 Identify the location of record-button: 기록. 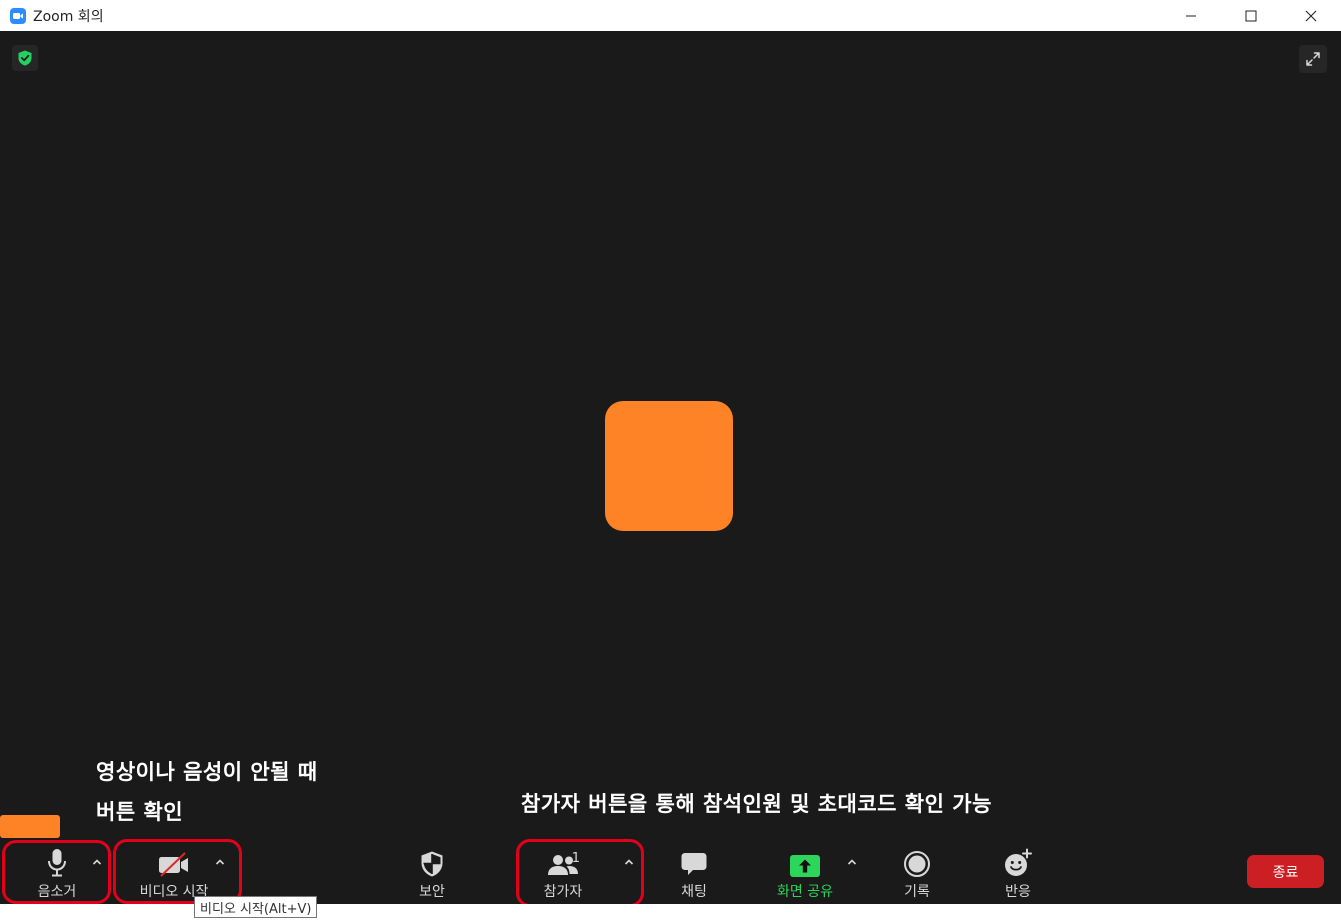
(917, 872).